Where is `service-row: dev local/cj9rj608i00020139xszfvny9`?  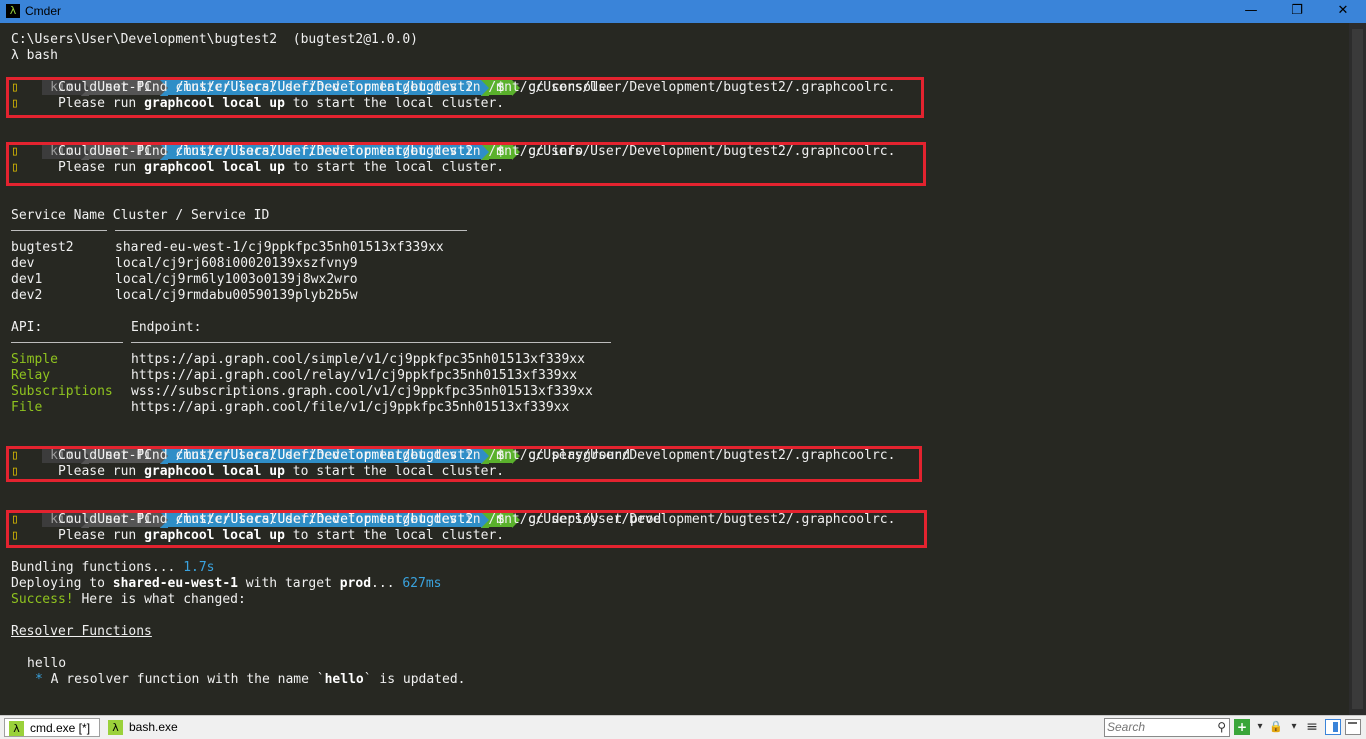
service-row: dev local/cj9rj608i00020139xszfvny9 is located at coordinates (184, 264).